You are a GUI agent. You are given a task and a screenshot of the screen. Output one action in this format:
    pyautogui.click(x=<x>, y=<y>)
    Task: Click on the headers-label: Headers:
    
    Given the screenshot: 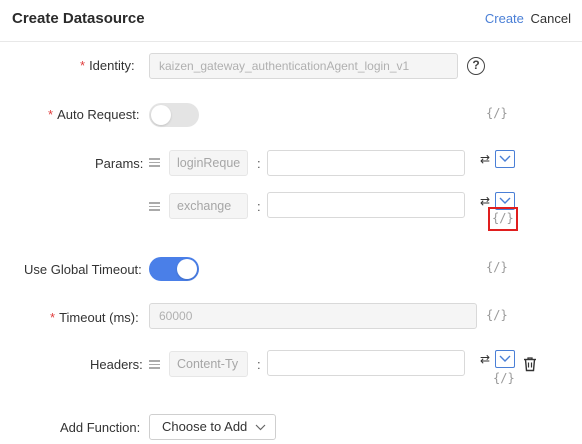 What is the action you would take?
    pyautogui.click(x=116, y=364)
    